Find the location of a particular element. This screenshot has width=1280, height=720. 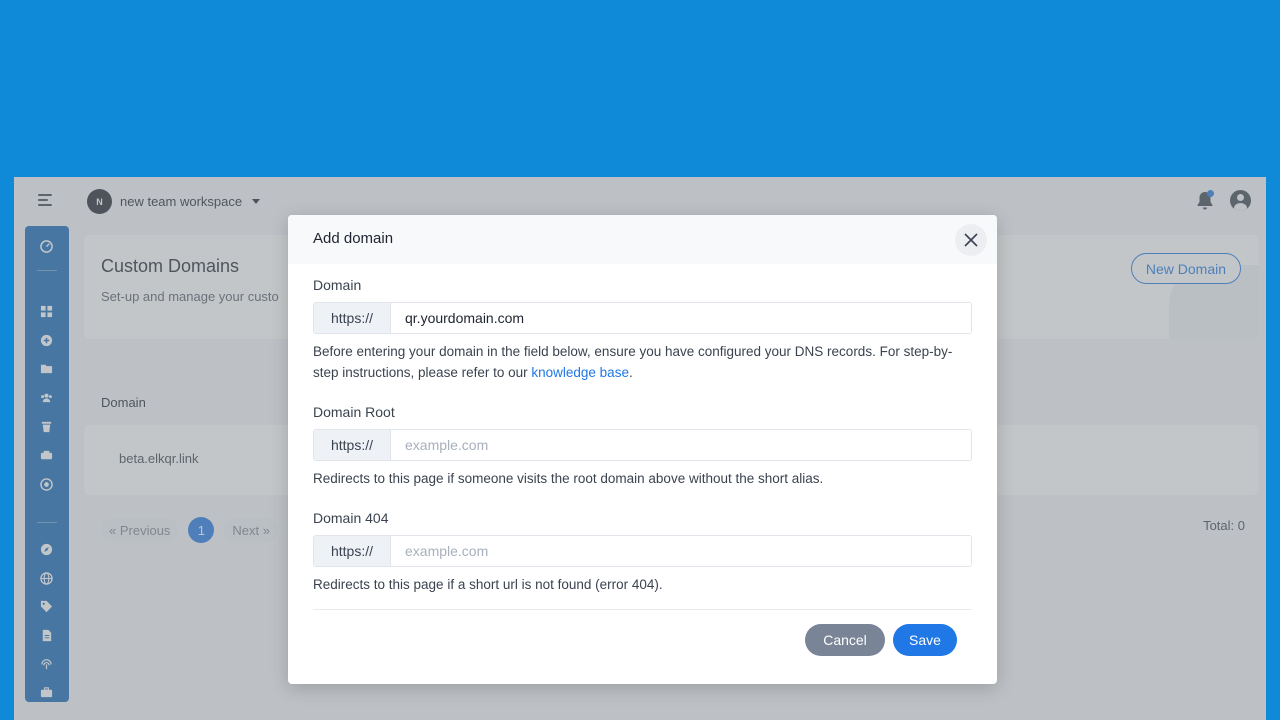

modal-title: Add domain is located at coordinates (353, 238).